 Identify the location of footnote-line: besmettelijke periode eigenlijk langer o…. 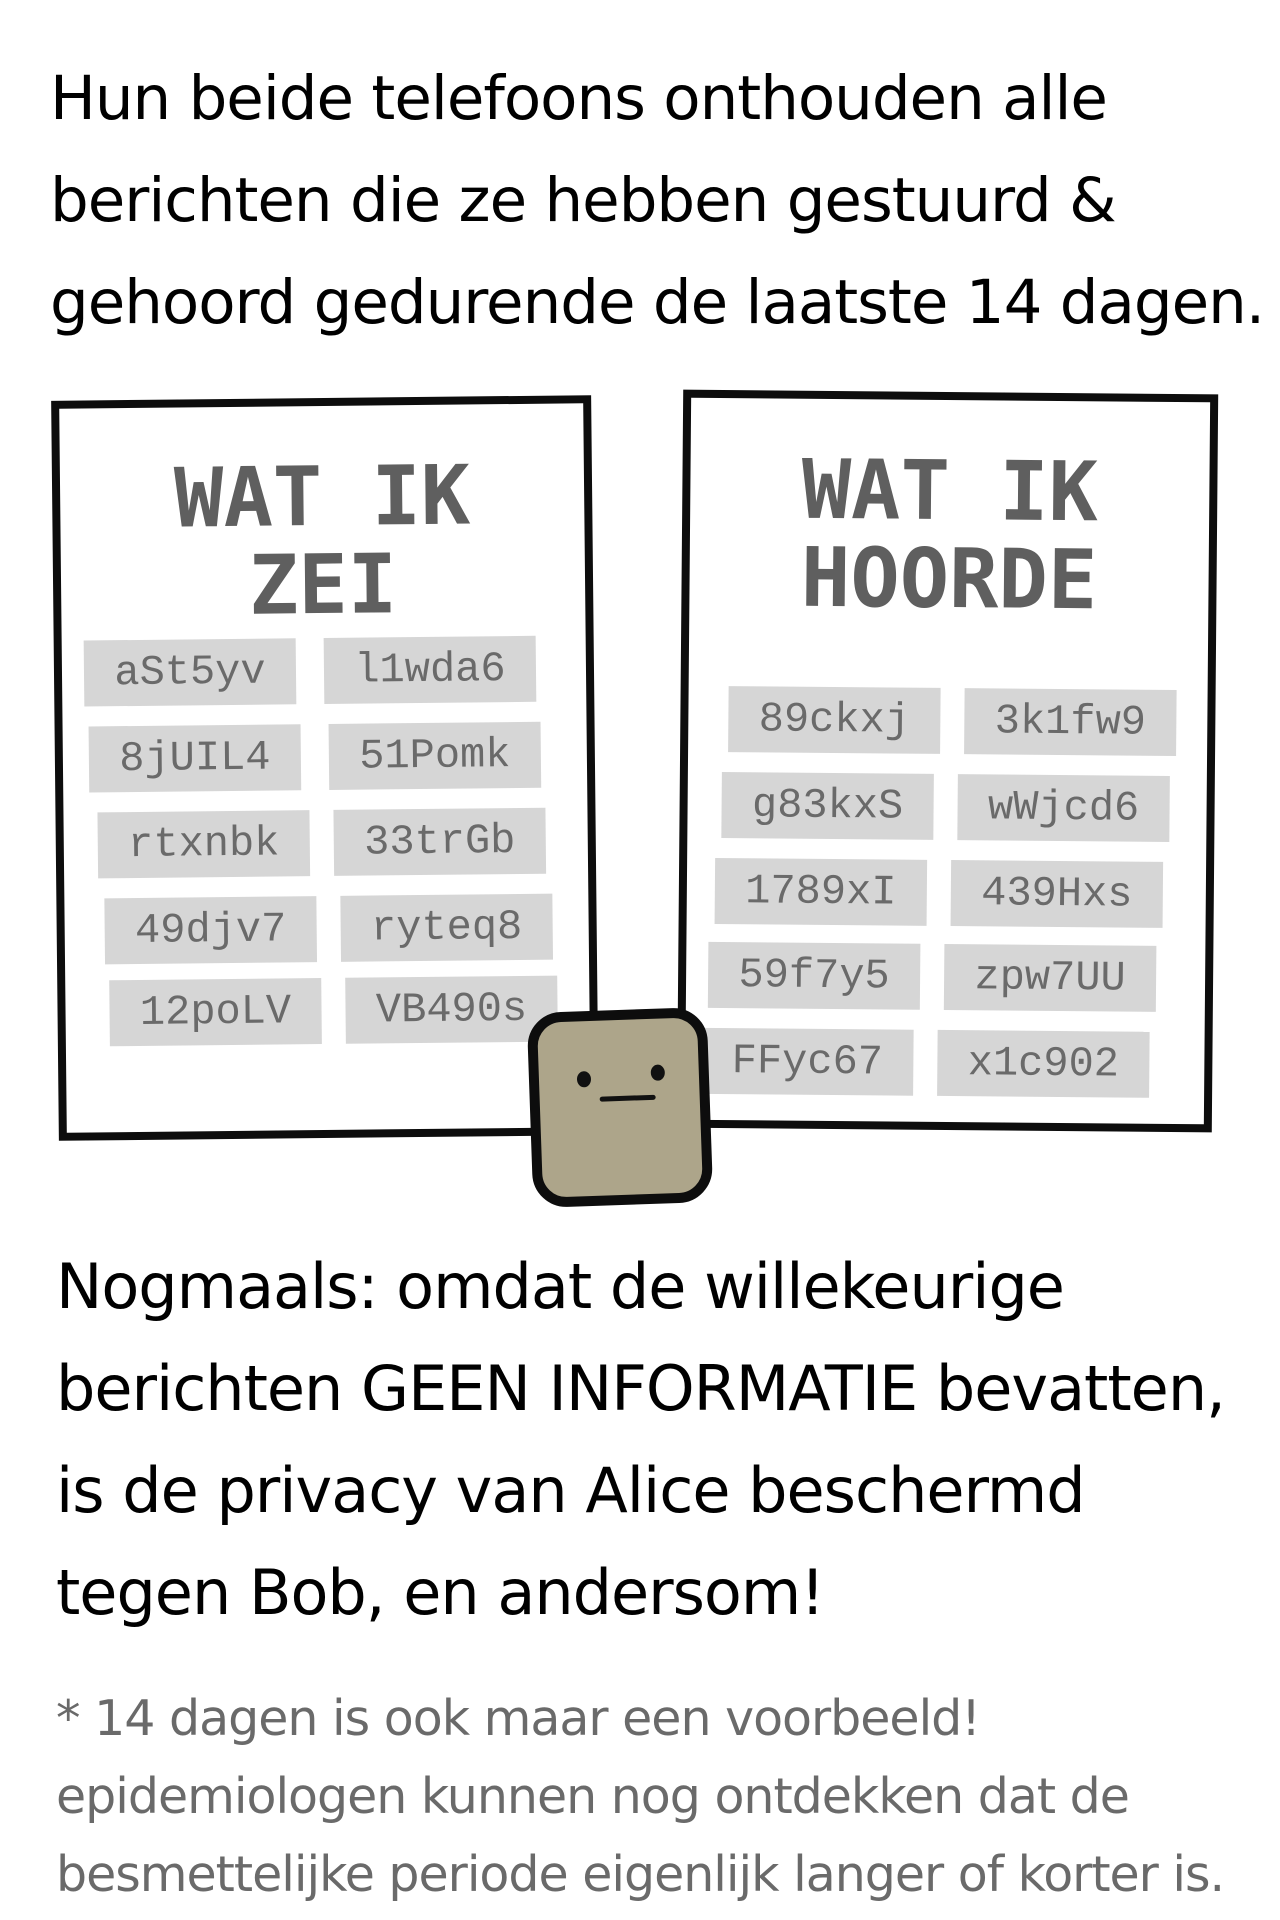
(640, 1874).